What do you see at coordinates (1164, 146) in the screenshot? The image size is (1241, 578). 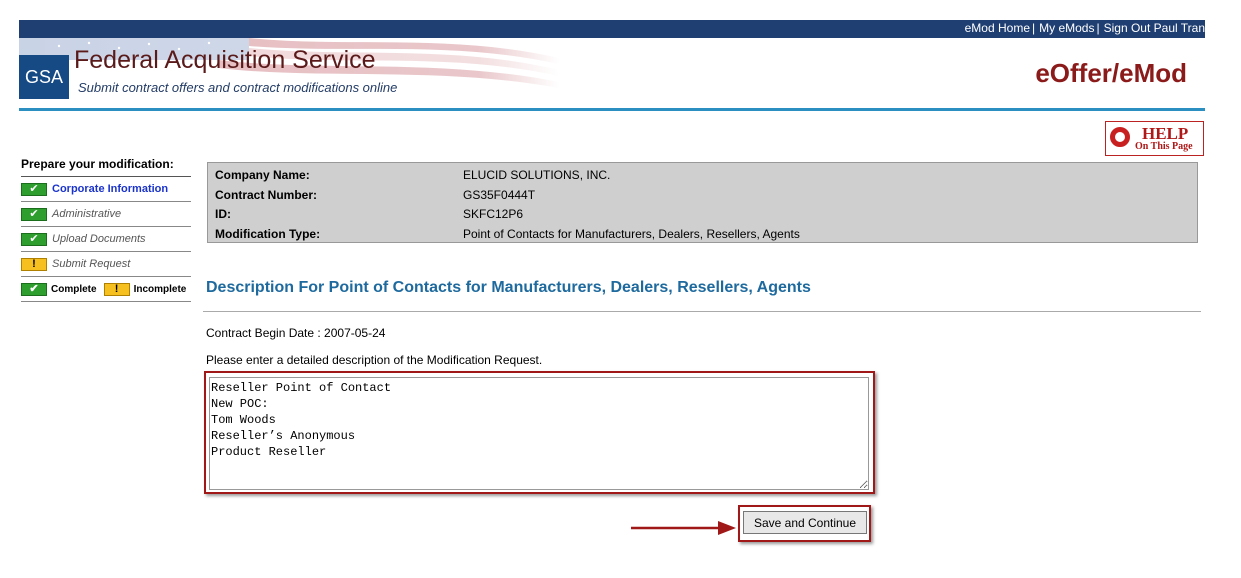 I see `help-sublabel: On This Page` at bounding box center [1164, 146].